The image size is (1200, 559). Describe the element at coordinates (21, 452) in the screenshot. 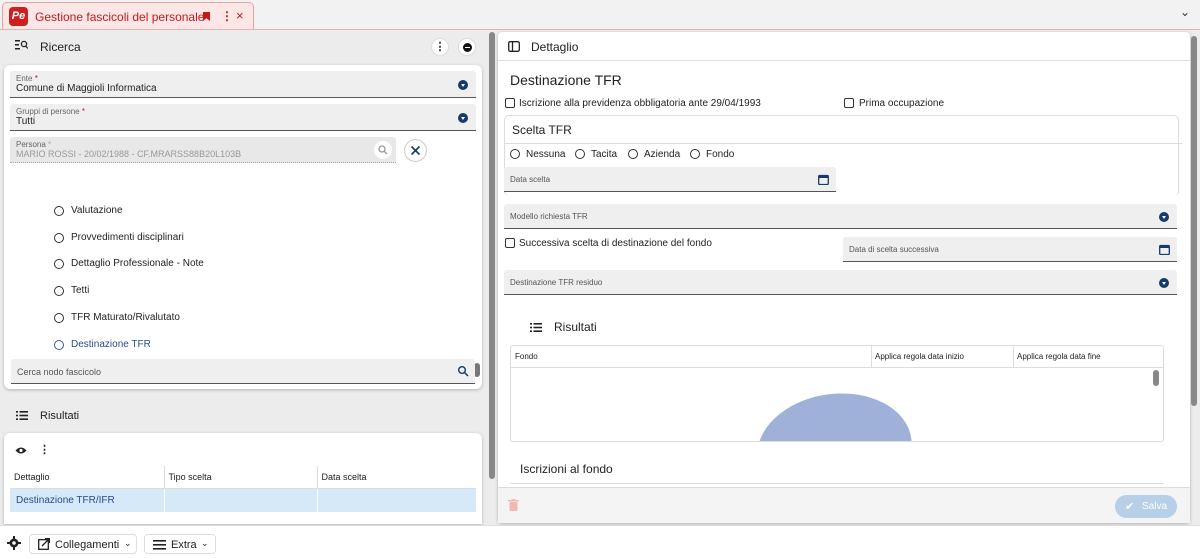

I see `eye-icon` at that location.